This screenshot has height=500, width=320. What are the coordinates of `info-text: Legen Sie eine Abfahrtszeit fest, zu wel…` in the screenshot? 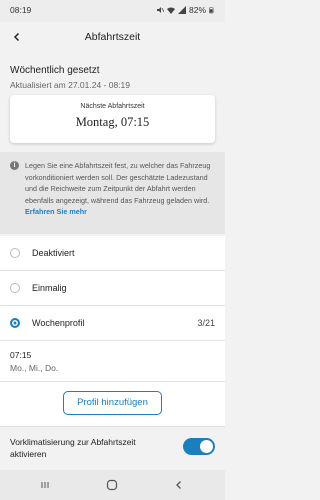 It's located at (121, 189).